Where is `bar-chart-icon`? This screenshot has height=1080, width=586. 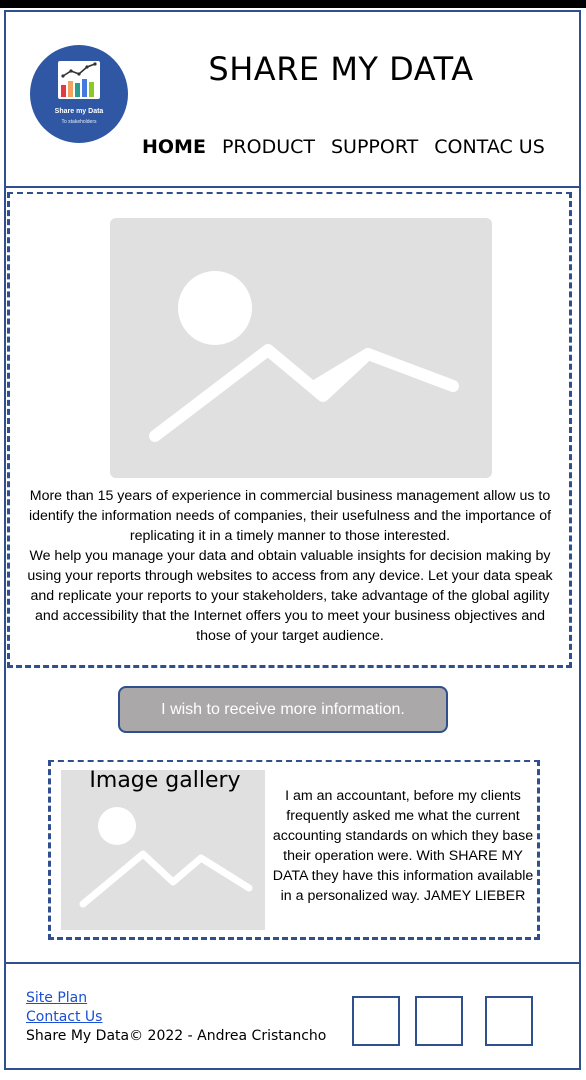
bar-chart-icon is located at coordinates (79, 80).